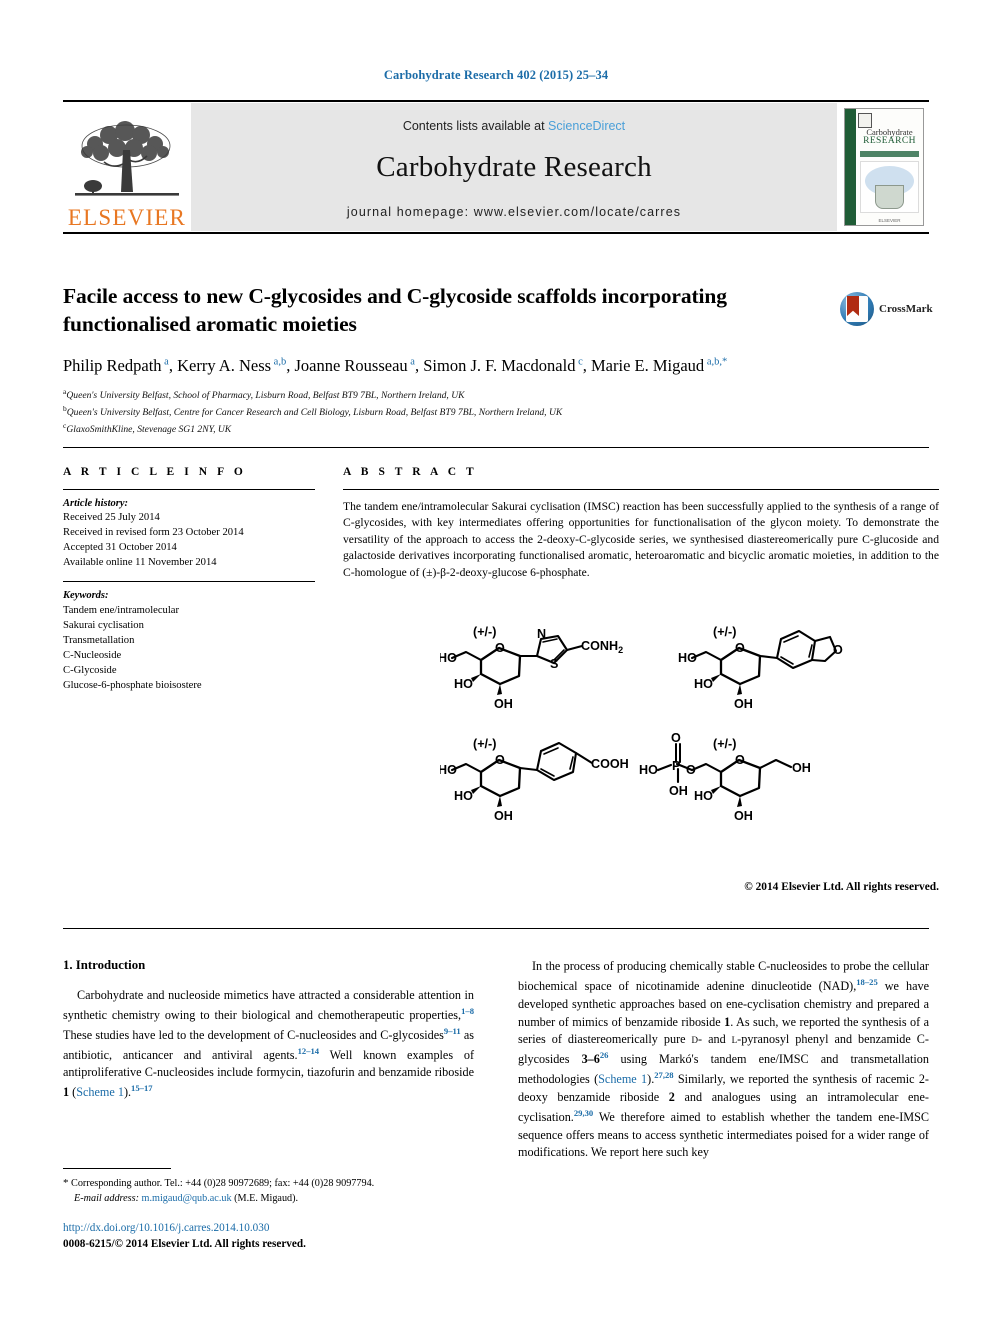  I want to click on citation-ref: 15–17, so click(141, 1088).